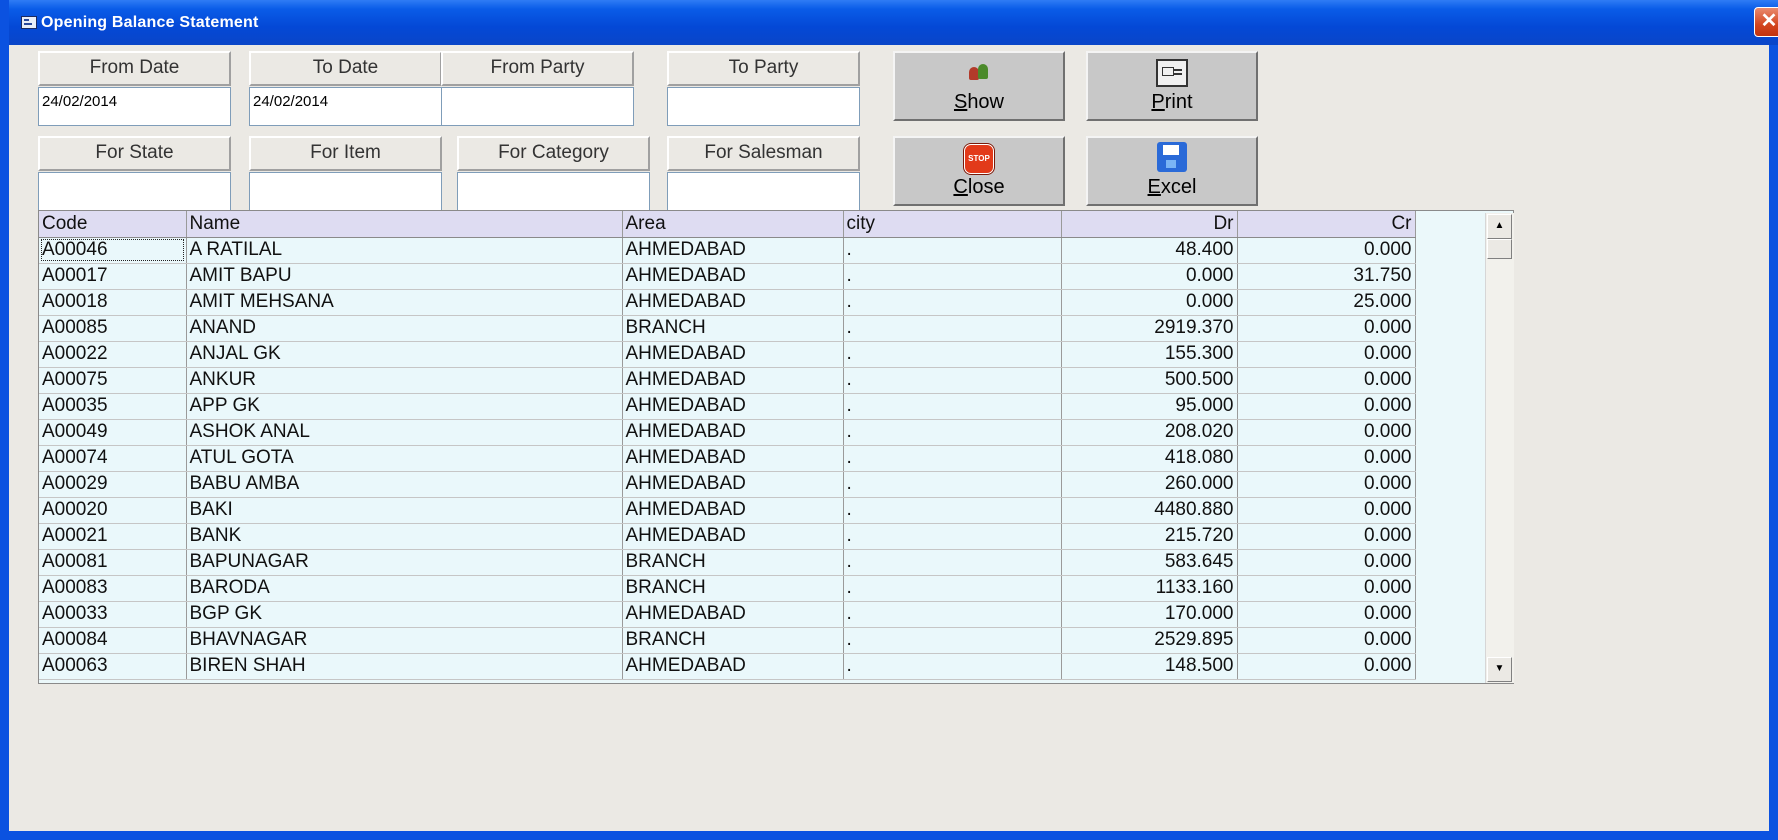  Describe the element at coordinates (1149, 484) in the screenshot. I see `cell-dr: 260.000` at that location.